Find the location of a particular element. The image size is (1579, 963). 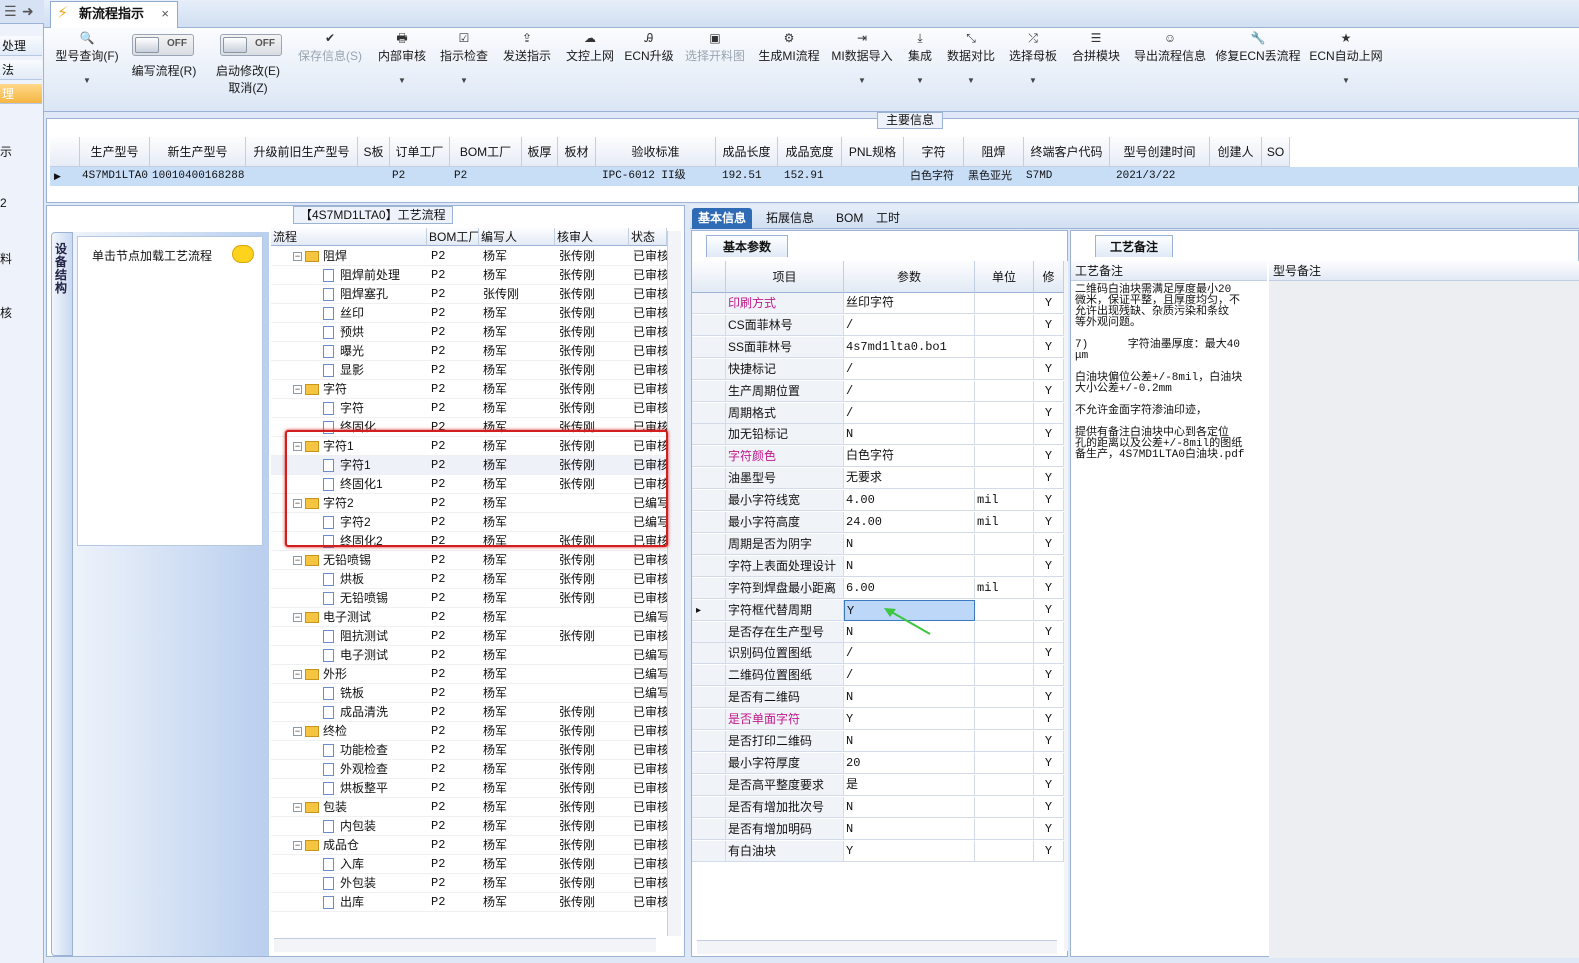

param-row: 是否打印二维码 N Y is located at coordinates (878, 742).